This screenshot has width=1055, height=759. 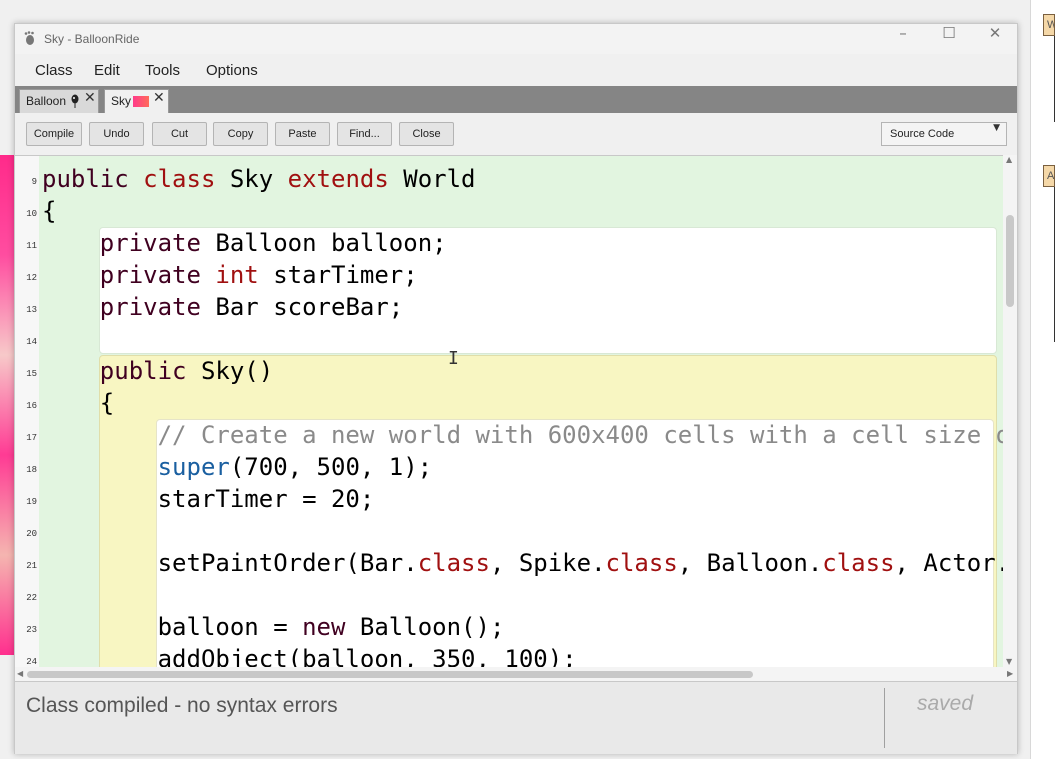 I want to click on code-token: starTimer;, so click(x=338, y=275).